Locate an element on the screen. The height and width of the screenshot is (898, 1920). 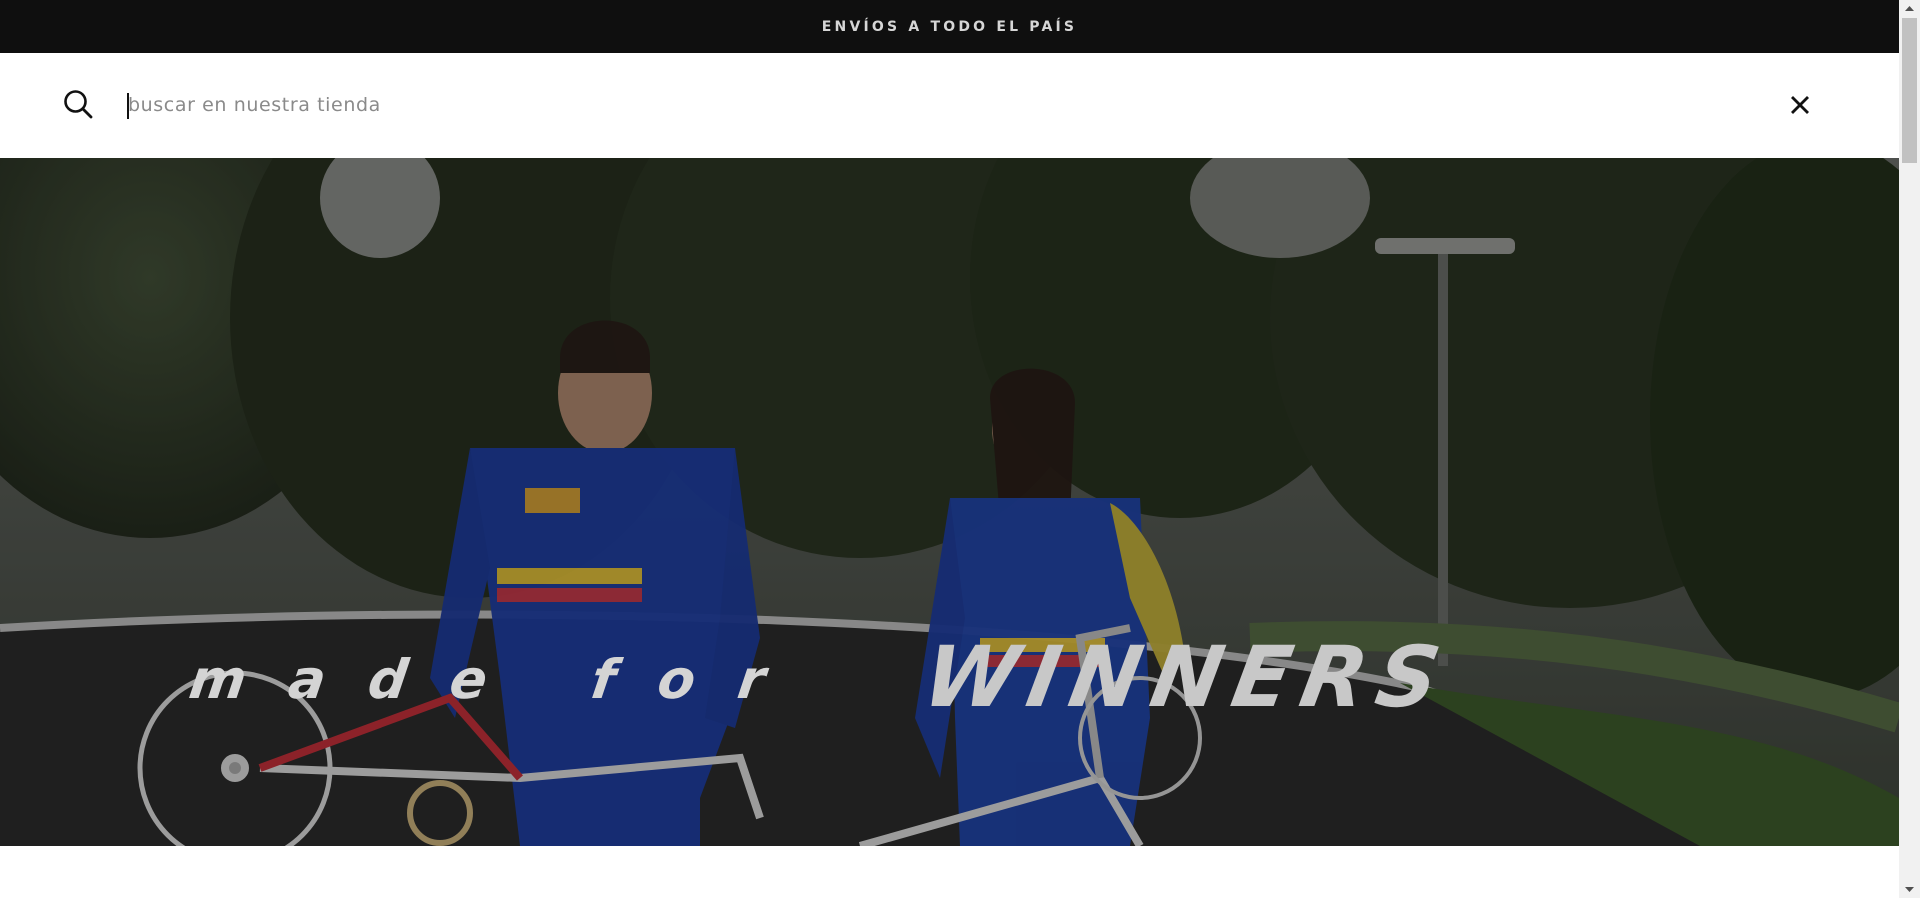
close-icon is located at coordinates (1800, 105).